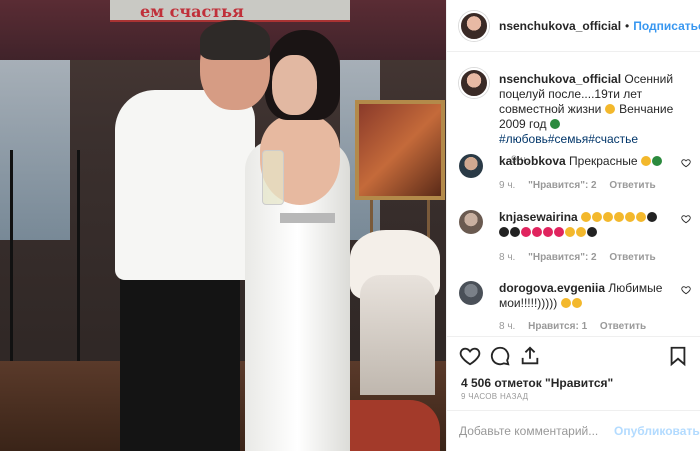 The height and width of the screenshot is (451, 700). What do you see at coordinates (537, 383) in the screenshot?
I see `likes-count: 4 506 отметок "Нравится"` at bounding box center [537, 383].